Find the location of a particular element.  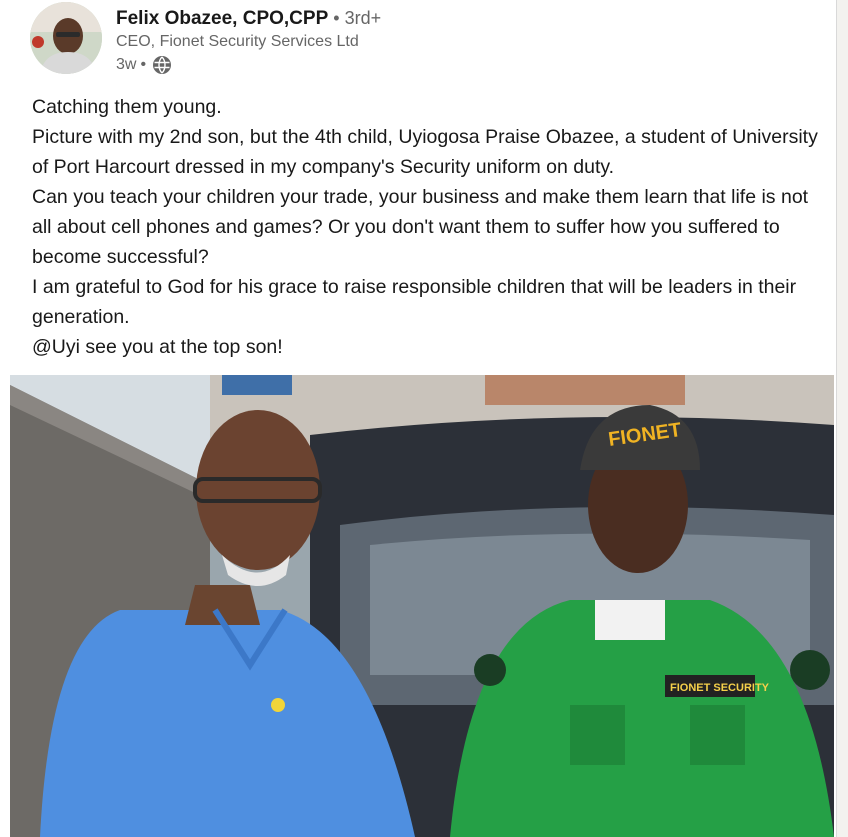

badge-text: FIONET SECURITY is located at coordinates (720, 688).